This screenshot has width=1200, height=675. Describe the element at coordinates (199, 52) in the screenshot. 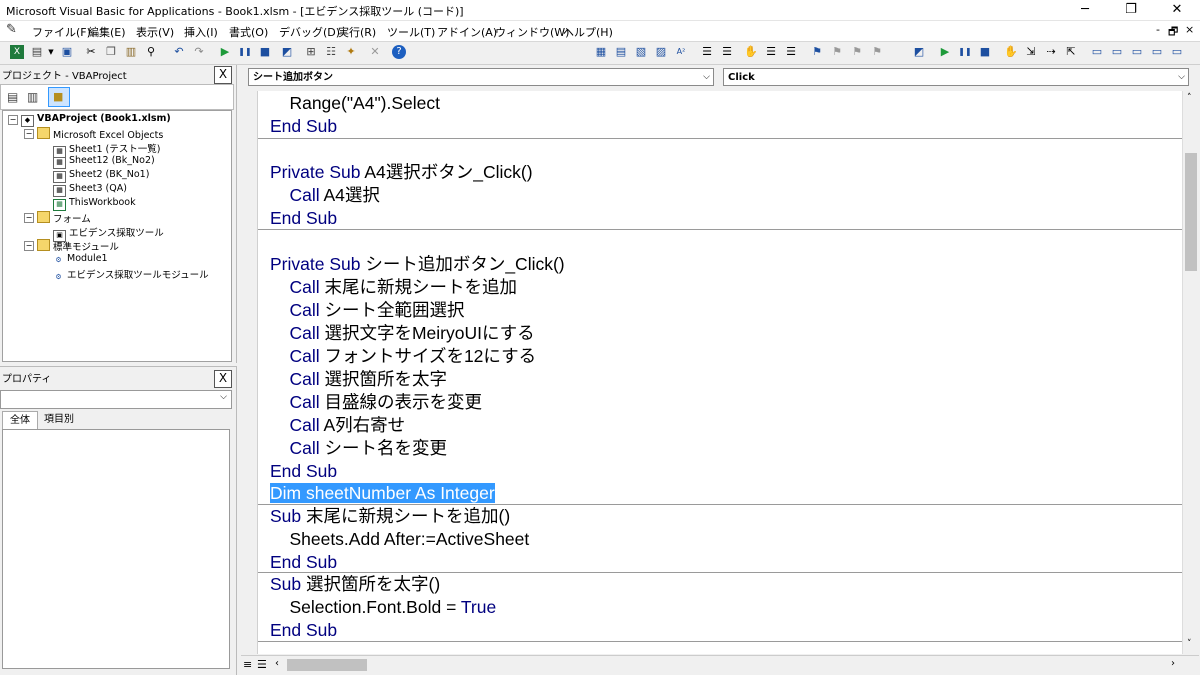

I see `redo-icon: ↷` at that location.